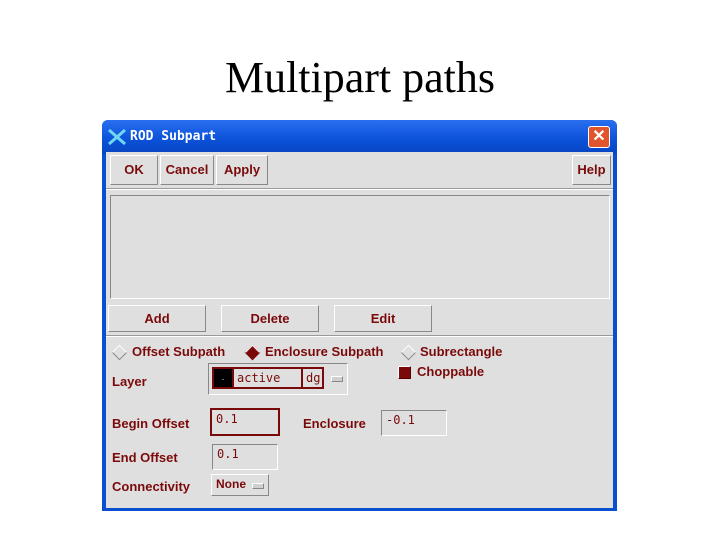  I want to click on connectivity-value: None, so click(231, 484).